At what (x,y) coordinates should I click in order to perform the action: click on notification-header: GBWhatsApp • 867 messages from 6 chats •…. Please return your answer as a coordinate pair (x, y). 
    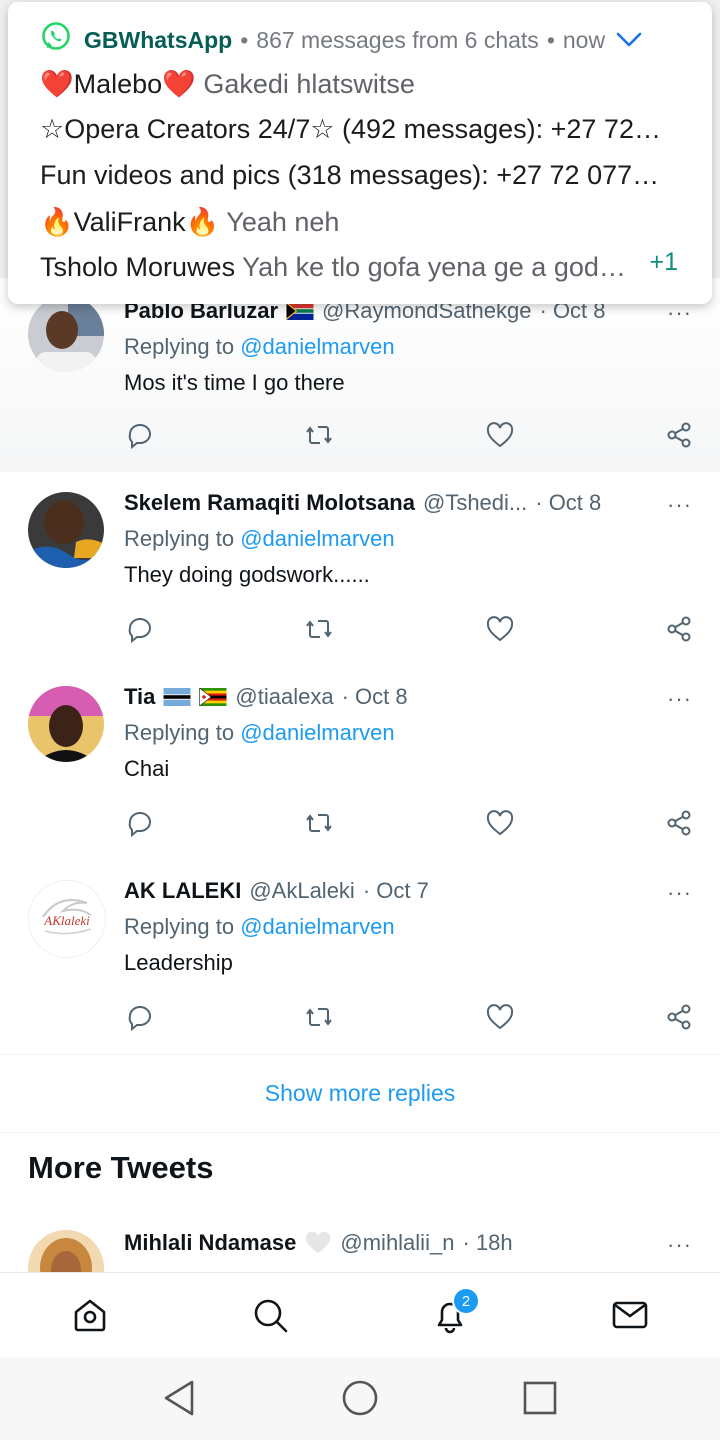
    Looking at the image, I should click on (341, 40).